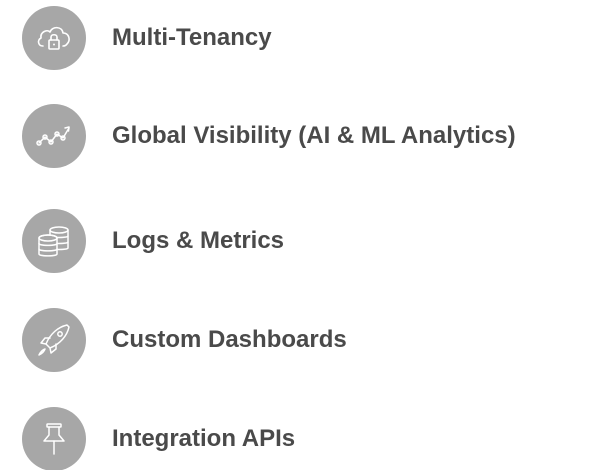 This screenshot has height=470, width=600. What do you see at coordinates (229, 339) in the screenshot?
I see `feature-label: Custom Dashboards` at bounding box center [229, 339].